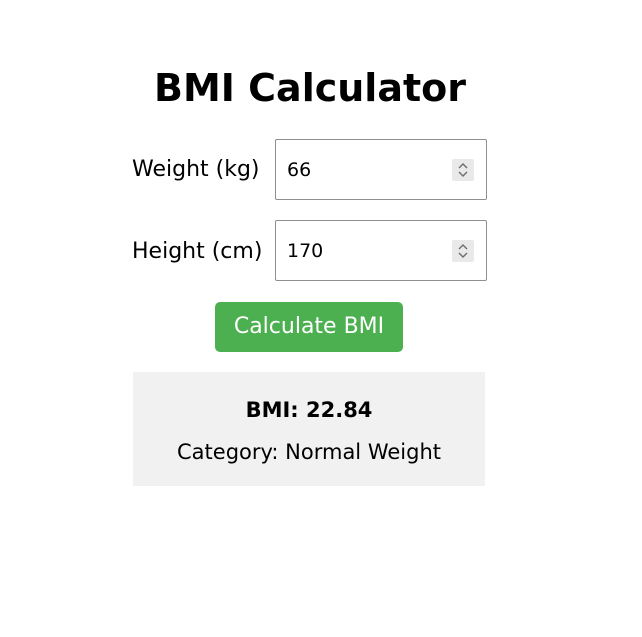  Describe the element at coordinates (299, 170) in the screenshot. I see `weight-value: 66` at that location.